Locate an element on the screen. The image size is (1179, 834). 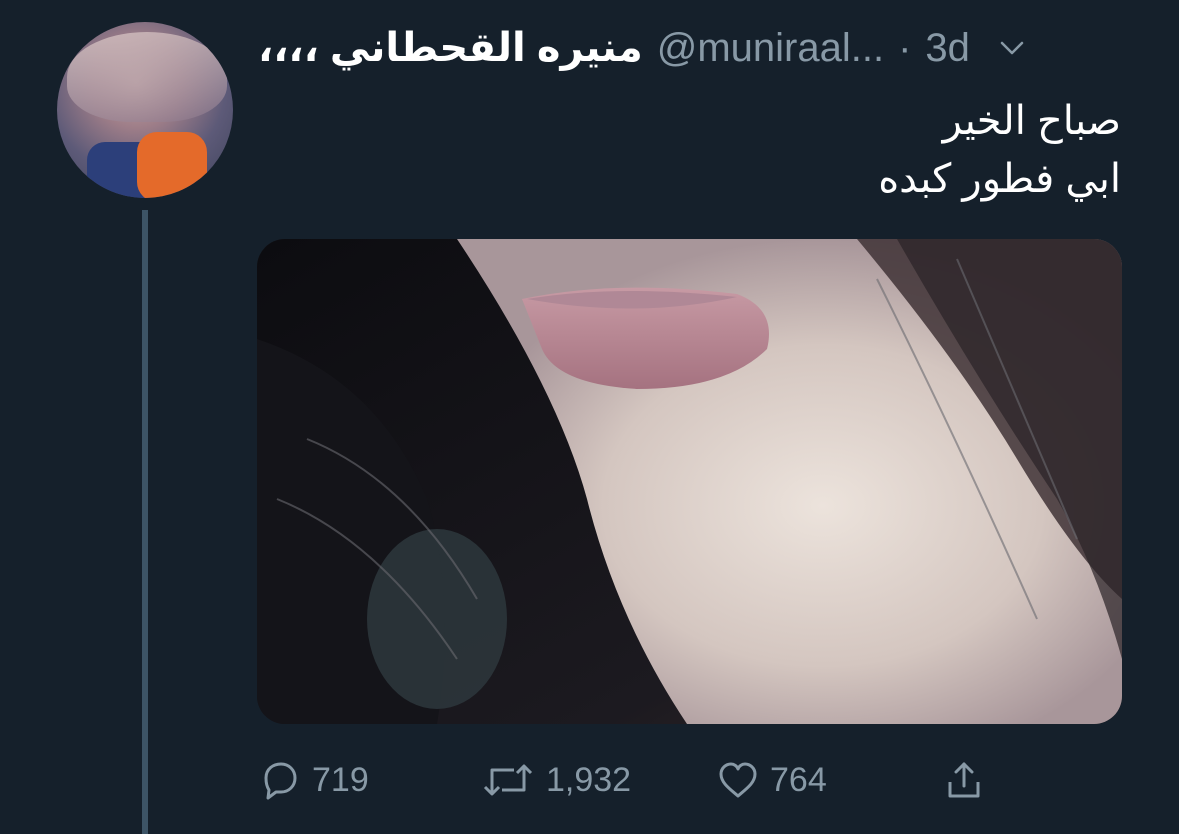
avatar-hair is located at coordinates (147, 77).